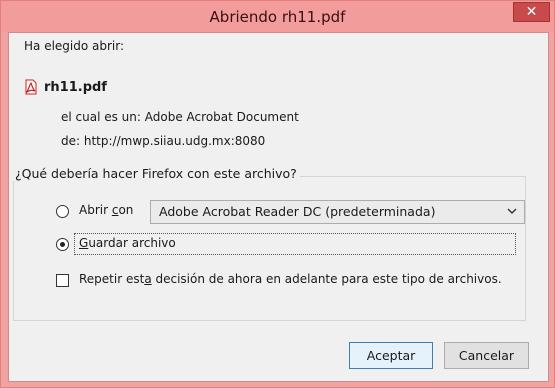 The width and height of the screenshot is (555, 388). I want to click on file-source-value: http://mwp.siiau.udg.mx:8080, so click(174, 141).